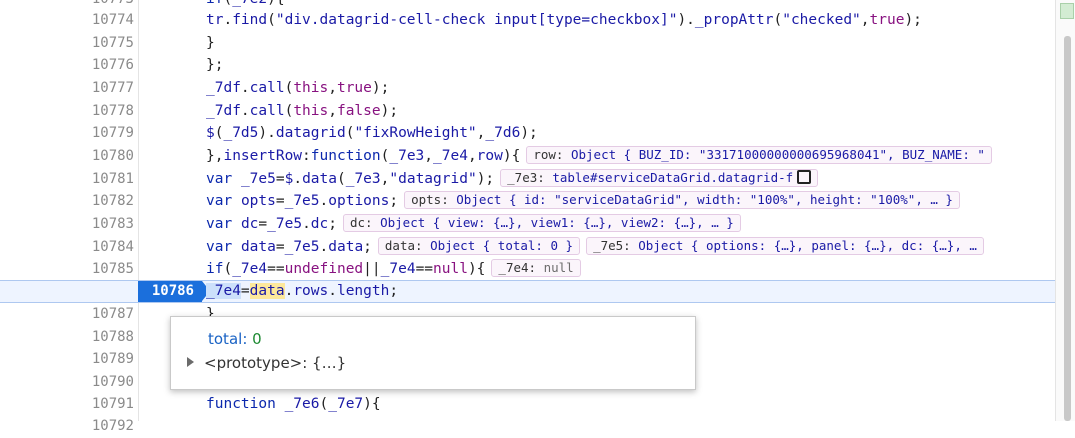 This screenshot has height=438, width=1075. Describe the element at coordinates (67, 337) in the screenshot. I see `line-number: 10788` at that location.